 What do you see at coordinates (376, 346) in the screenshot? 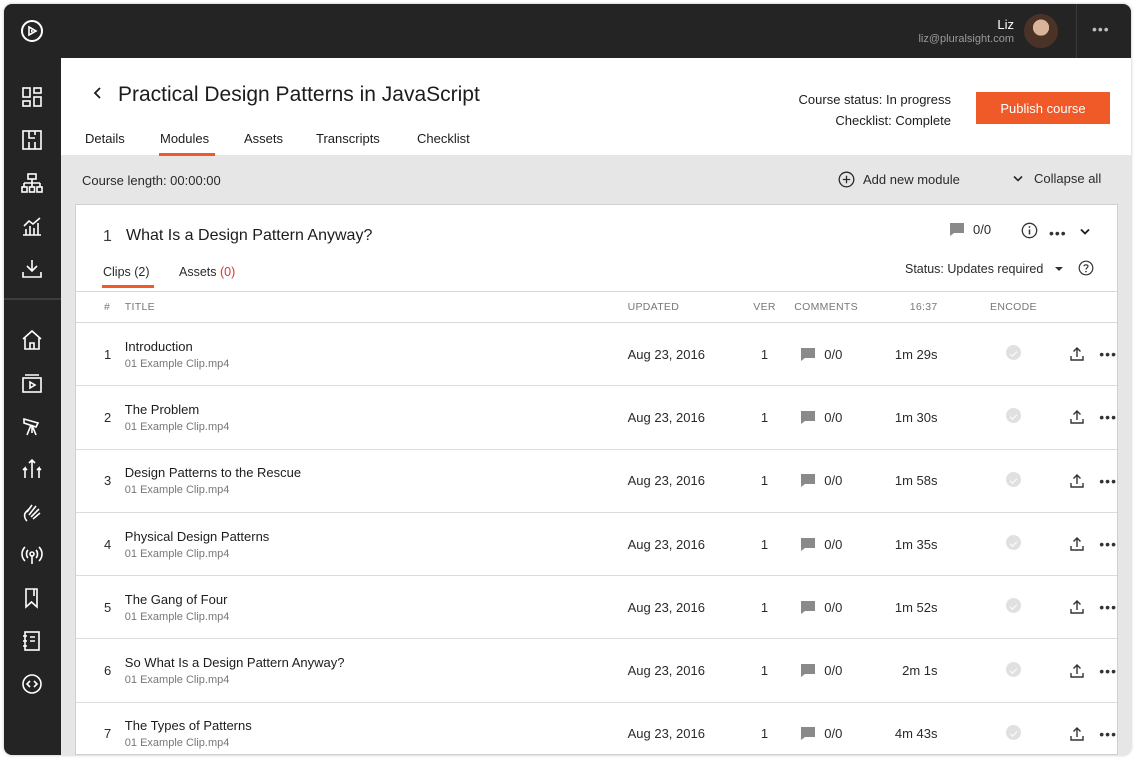
I see `clip-title: Introduction` at bounding box center [376, 346].